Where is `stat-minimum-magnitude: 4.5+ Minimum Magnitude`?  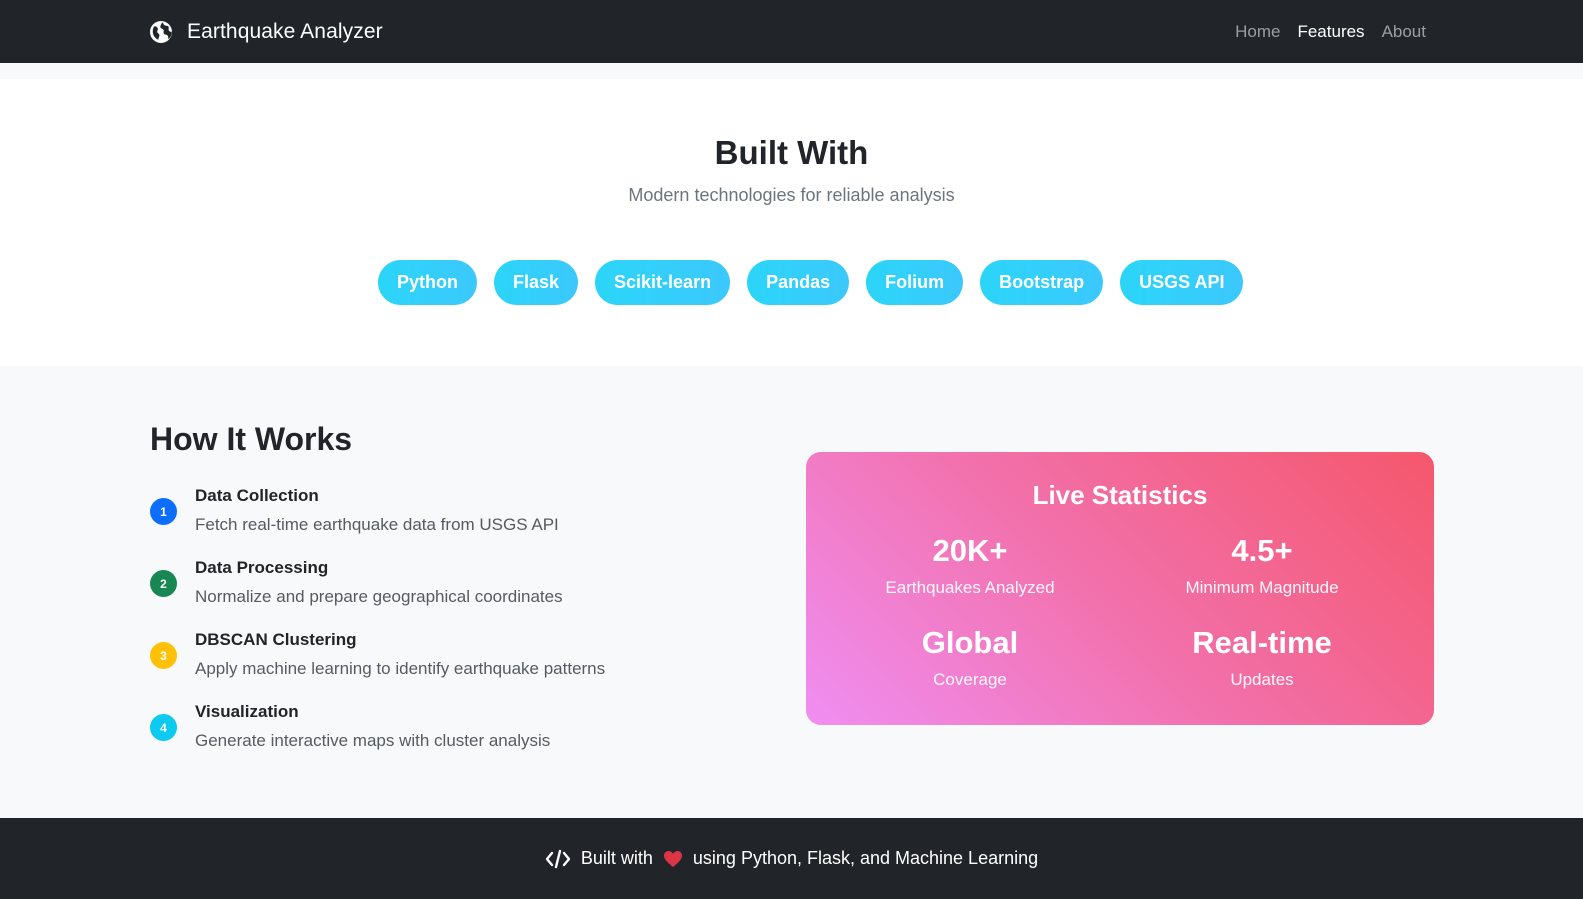 stat-minimum-magnitude: 4.5+ Minimum Magnitude is located at coordinates (1262, 565).